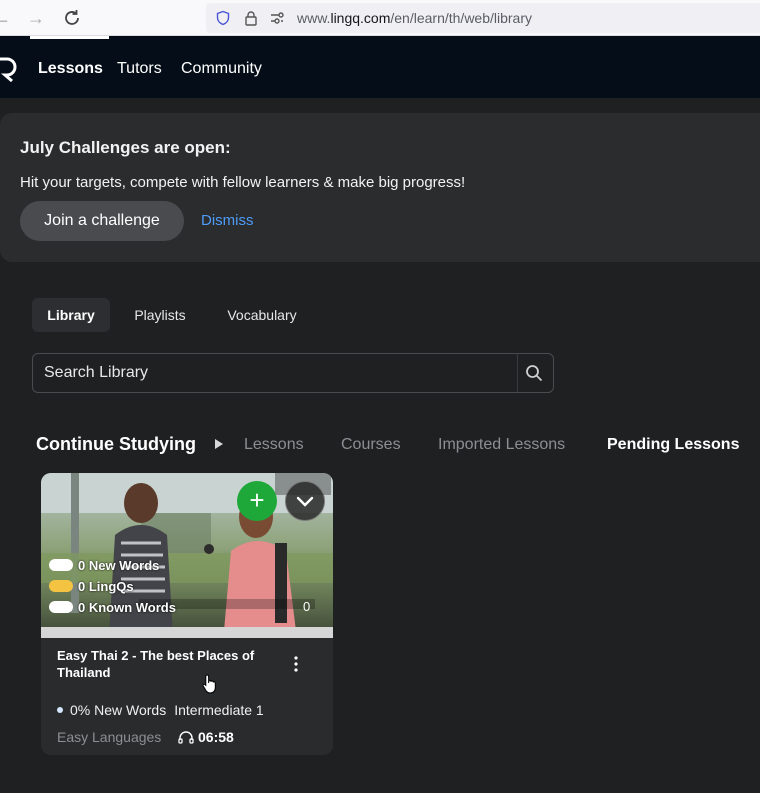  I want to click on continue-studying-title: Continue Studying, so click(116, 444).